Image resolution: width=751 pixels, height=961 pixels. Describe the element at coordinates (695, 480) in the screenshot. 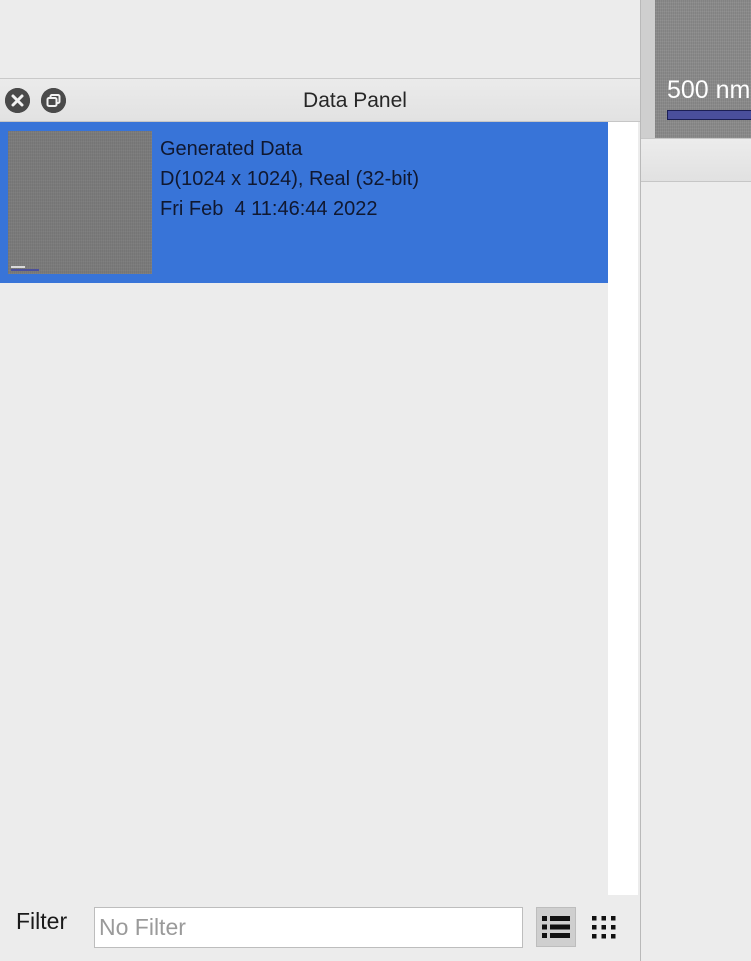

I see `image-viewer-pane: 500 nm` at that location.